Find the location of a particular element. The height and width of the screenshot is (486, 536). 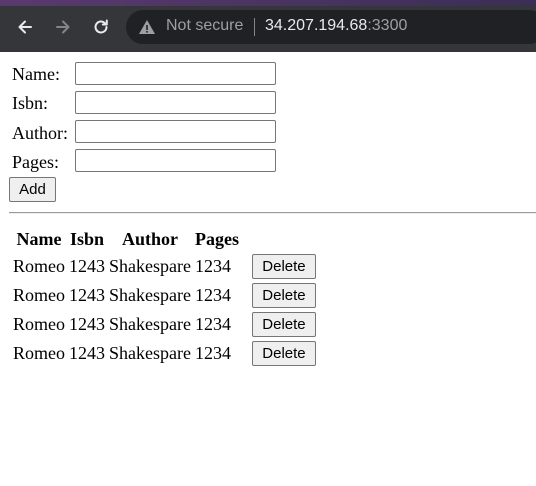

column-header-author: Author is located at coordinates (149, 239).